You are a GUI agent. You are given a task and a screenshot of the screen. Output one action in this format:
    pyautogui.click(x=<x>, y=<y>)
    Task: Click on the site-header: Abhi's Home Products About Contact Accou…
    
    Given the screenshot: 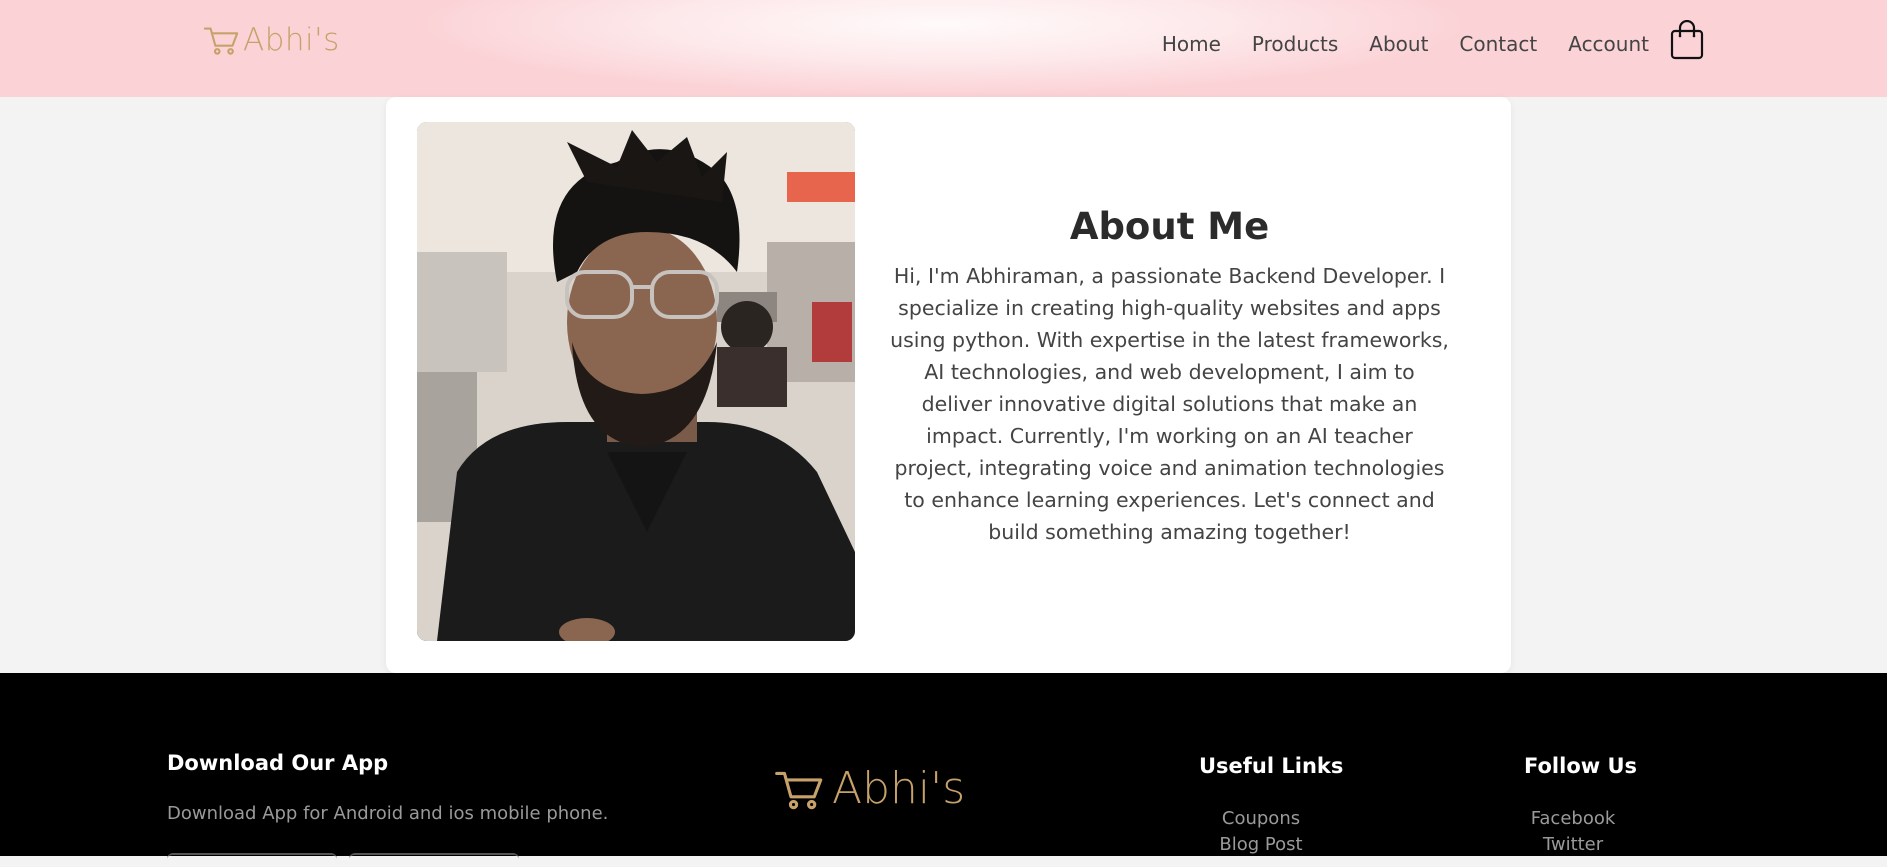 What is the action you would take?
    pyautogui.click(x=943, y=48)
    